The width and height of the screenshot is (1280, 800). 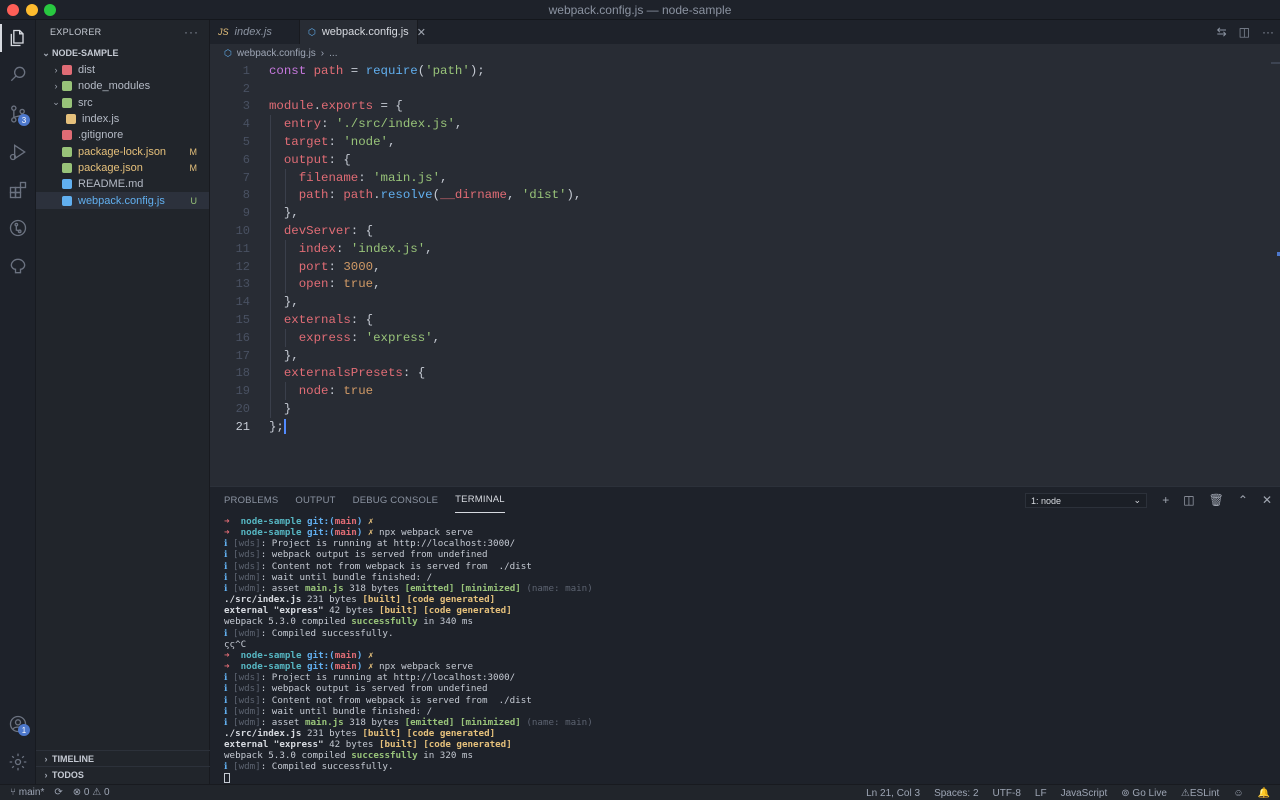 What do you see at coordinates (18, 724) in the screenshot?
I see `accounts-icon: 1` at bounding box center [18, 724].